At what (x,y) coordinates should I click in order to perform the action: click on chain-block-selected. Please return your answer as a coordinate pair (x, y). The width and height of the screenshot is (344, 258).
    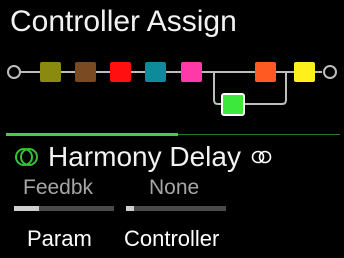
    Looking at the image, I should click on (233, 104).